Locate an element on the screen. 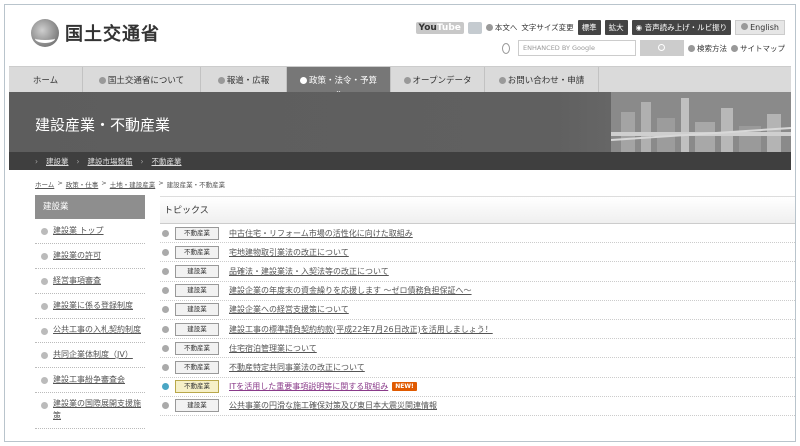 This screenshot has width=800, height=446. breadcrumb-land: 土地・建設産業 is located at coordinates (133, 184).